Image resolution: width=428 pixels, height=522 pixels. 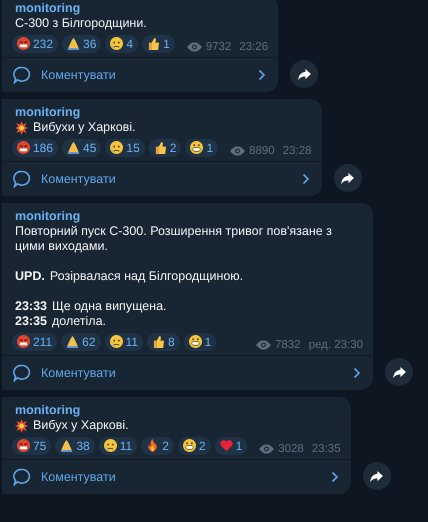 I want to click on reaction-count: 4, so click(x=130, y=44).